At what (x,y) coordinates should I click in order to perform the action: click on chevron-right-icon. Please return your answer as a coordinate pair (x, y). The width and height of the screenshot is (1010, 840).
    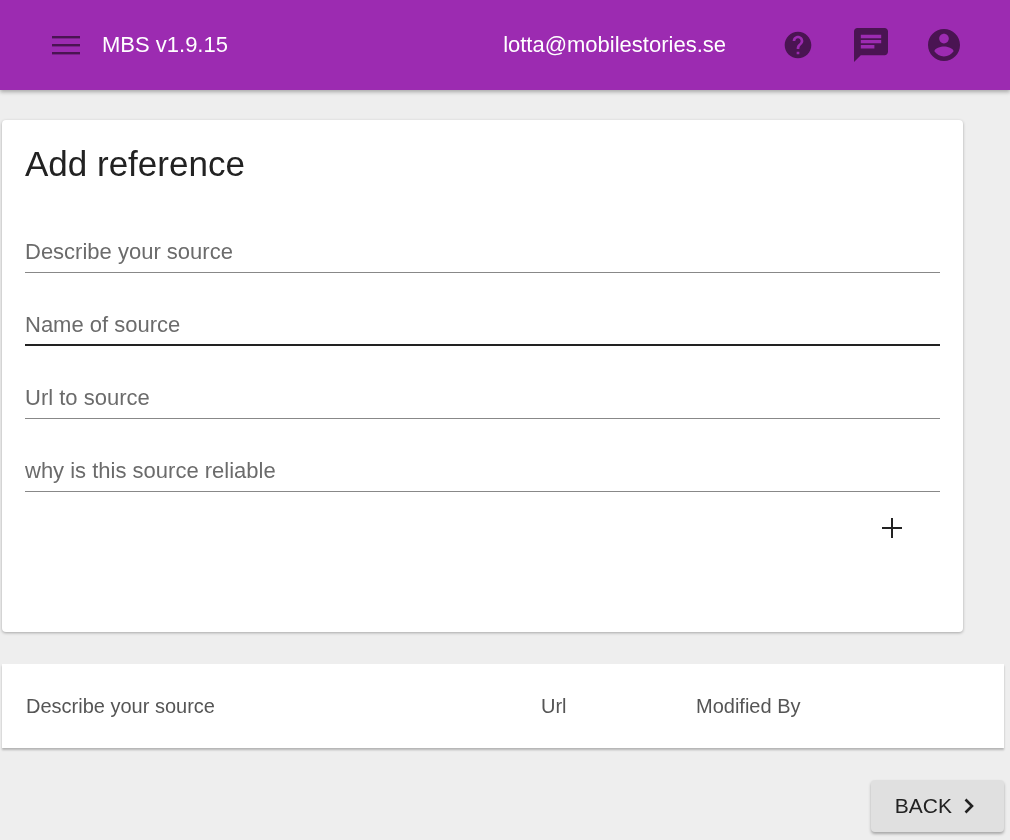
    Looking at the image, I should click on (969, 806).